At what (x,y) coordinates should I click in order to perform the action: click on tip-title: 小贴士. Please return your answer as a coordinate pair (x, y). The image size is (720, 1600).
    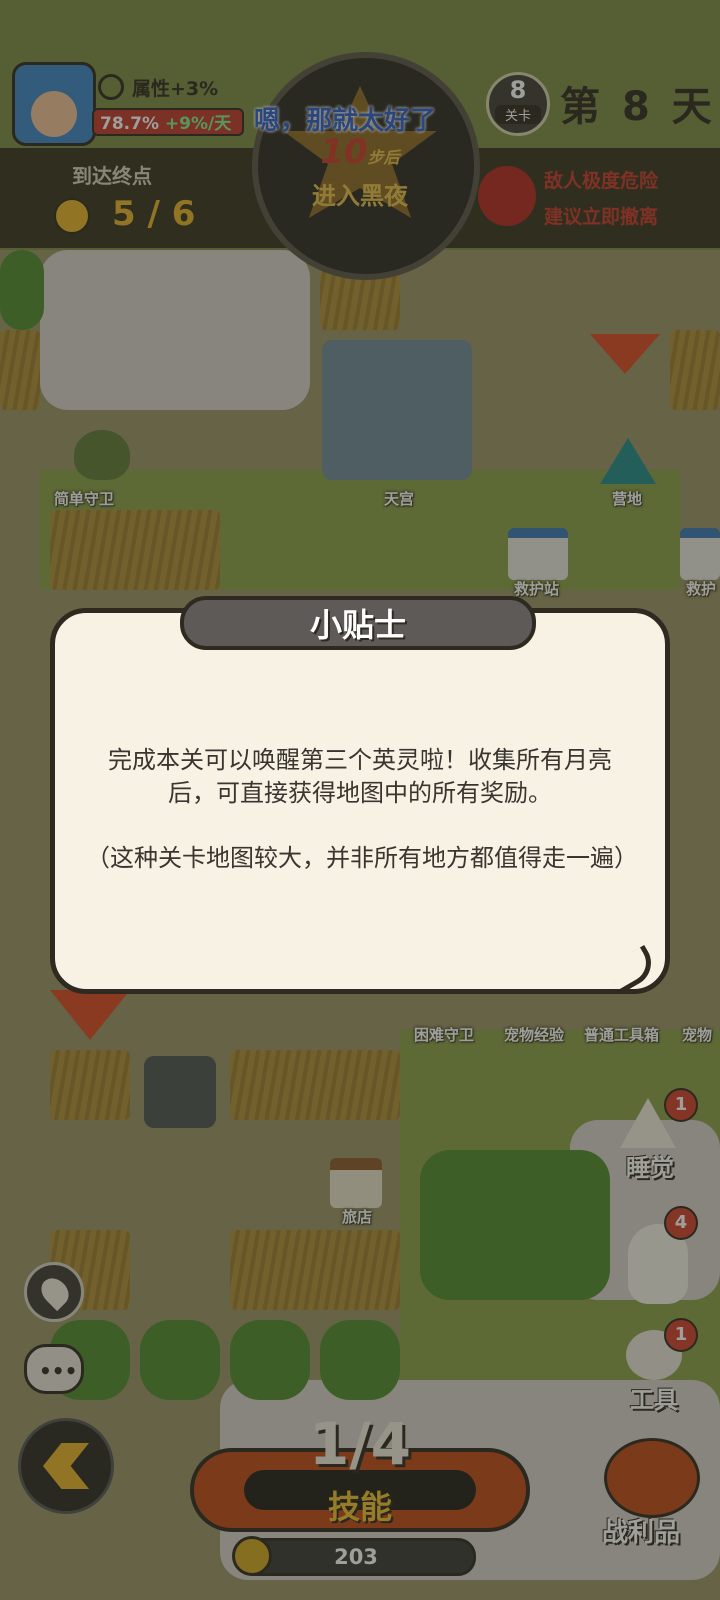
    Looking at the image, I should click on (357, 625).